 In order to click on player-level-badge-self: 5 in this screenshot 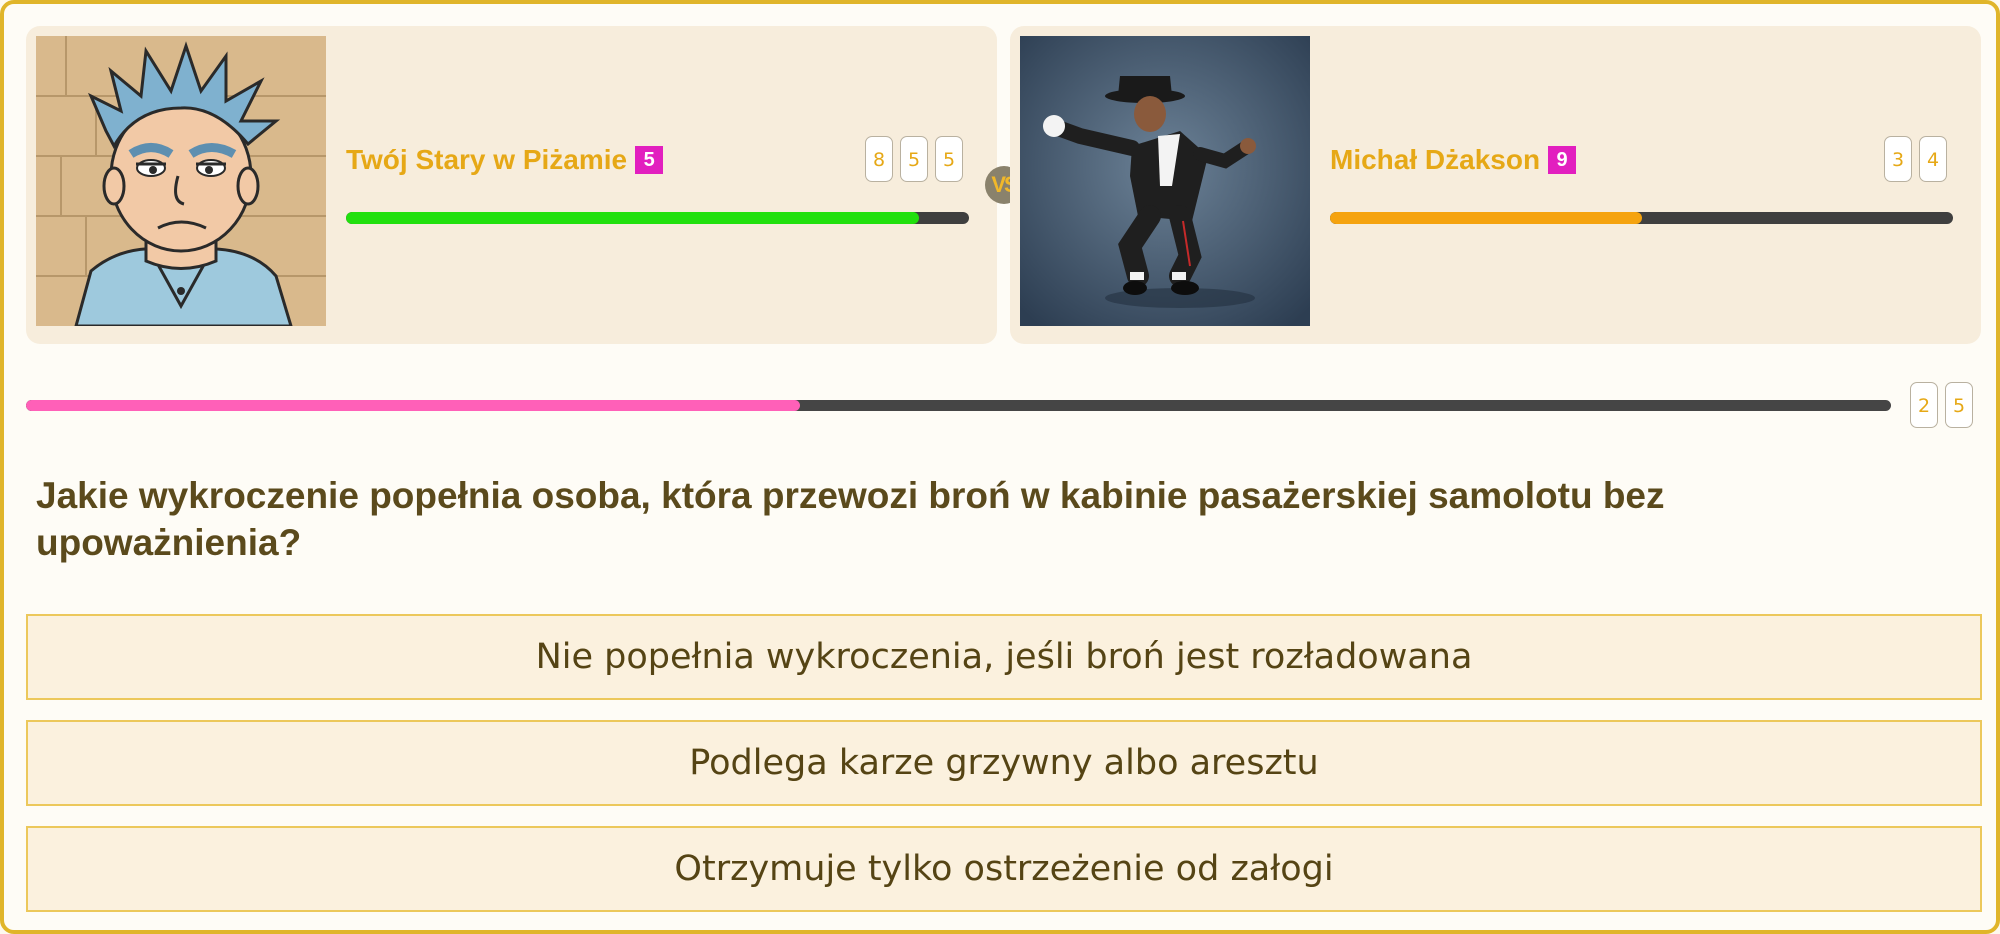, I will do `click(649, 160)`.